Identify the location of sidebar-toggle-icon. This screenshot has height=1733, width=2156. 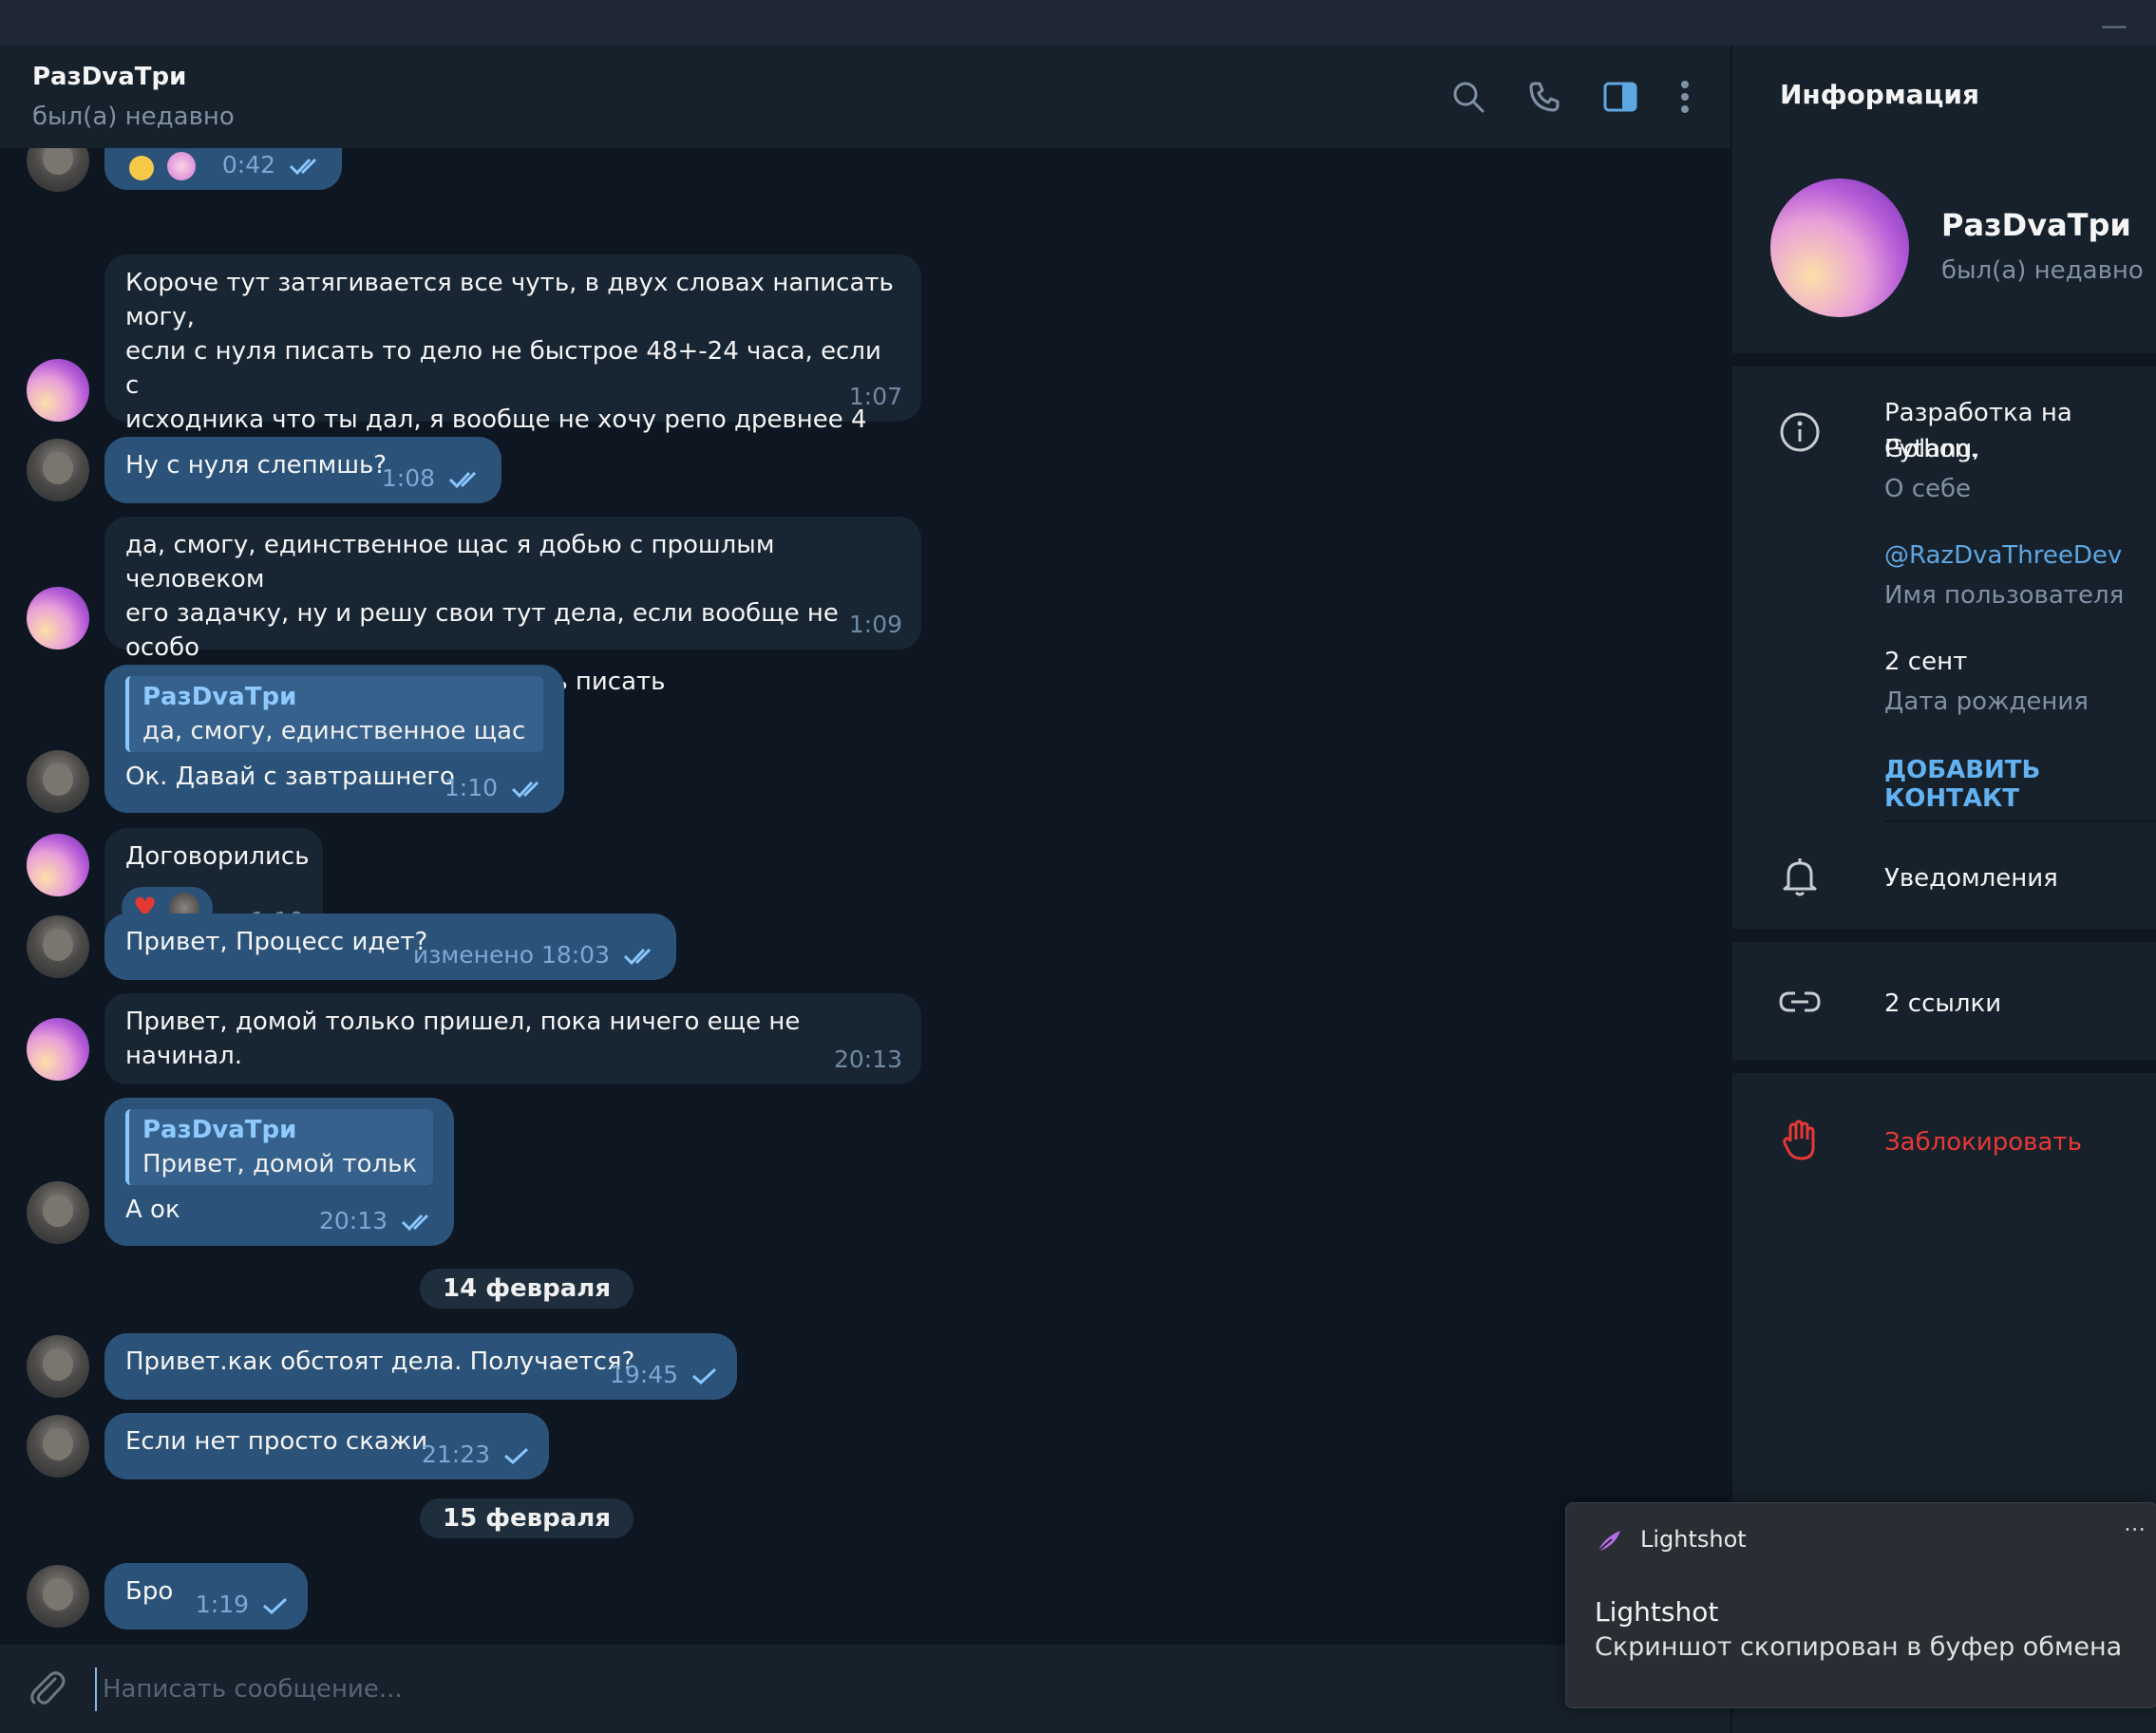
(1621, 96).